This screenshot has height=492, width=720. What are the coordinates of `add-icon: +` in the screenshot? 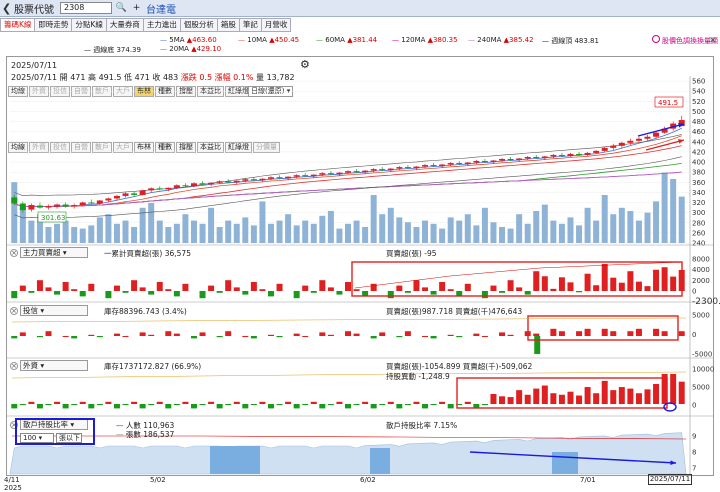 It's located at (136, 8).